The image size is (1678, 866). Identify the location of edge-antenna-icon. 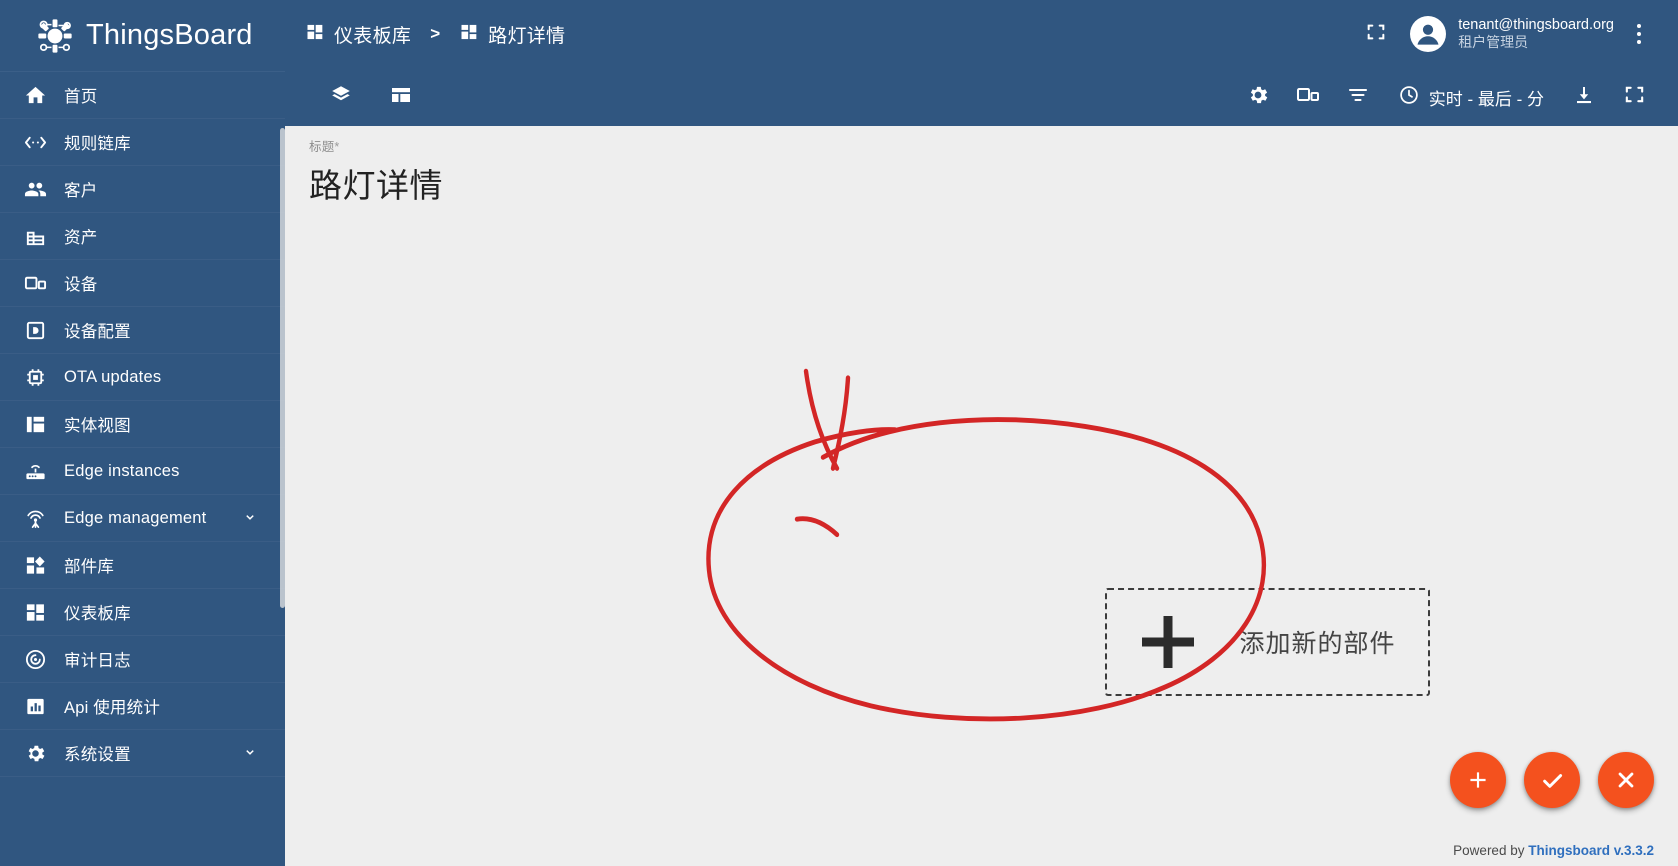
(35, 518).